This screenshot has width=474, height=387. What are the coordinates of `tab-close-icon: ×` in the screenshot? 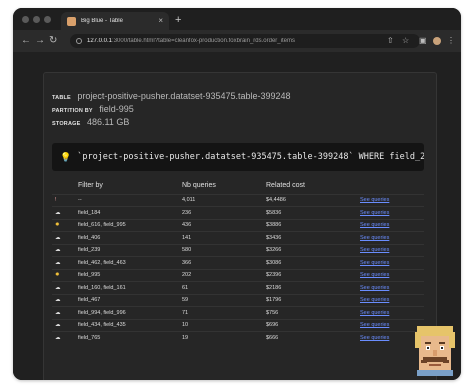 It's located at (160, 21).